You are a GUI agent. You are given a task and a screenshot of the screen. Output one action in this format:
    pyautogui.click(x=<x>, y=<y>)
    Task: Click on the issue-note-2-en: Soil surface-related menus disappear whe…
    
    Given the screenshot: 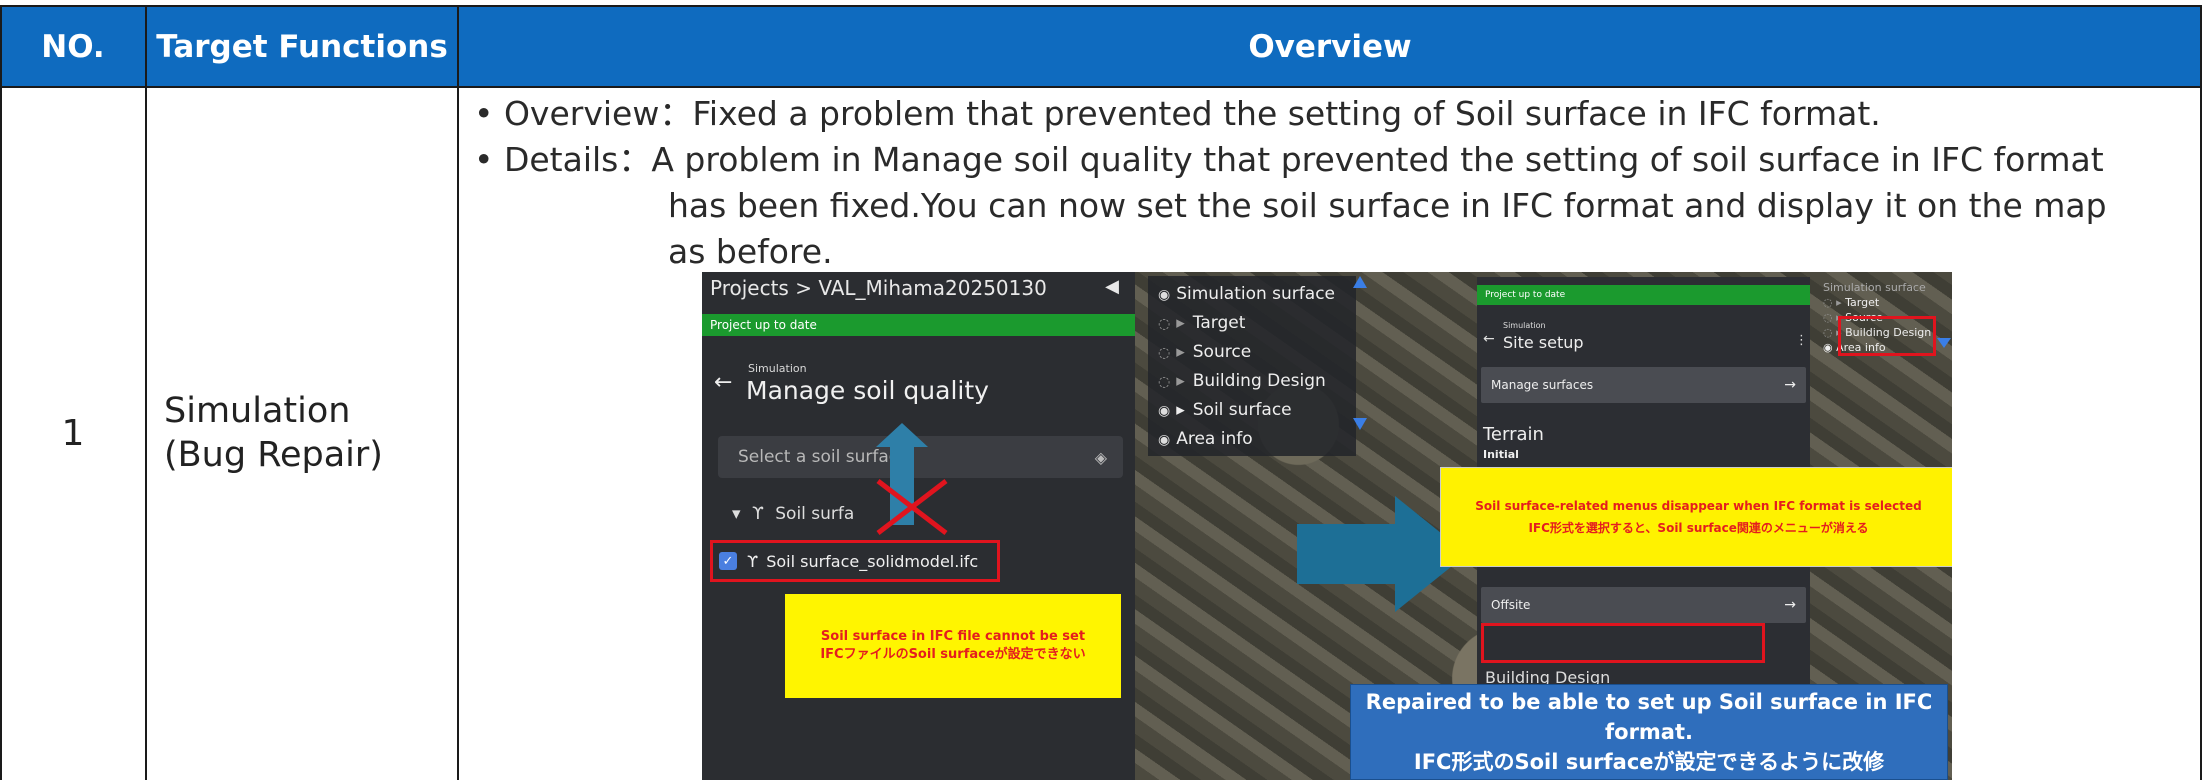 What is the action you would take?
    pyautogui.click(x=1698, y=506)
    